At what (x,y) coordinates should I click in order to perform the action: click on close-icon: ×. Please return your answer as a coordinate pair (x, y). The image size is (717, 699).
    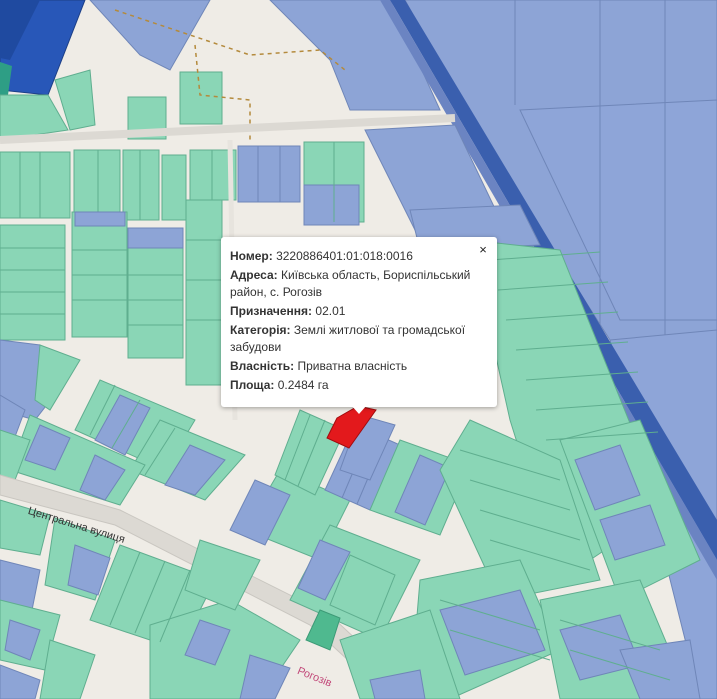
    Looking at the image, I should click on (483, 250).